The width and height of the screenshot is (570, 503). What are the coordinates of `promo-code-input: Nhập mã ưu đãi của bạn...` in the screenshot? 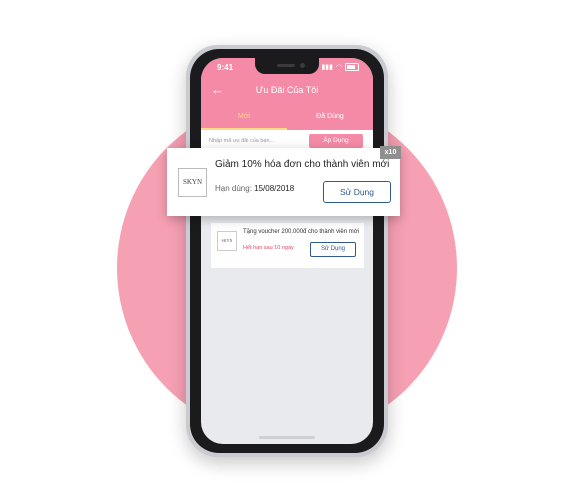 It's located at (241, 141).